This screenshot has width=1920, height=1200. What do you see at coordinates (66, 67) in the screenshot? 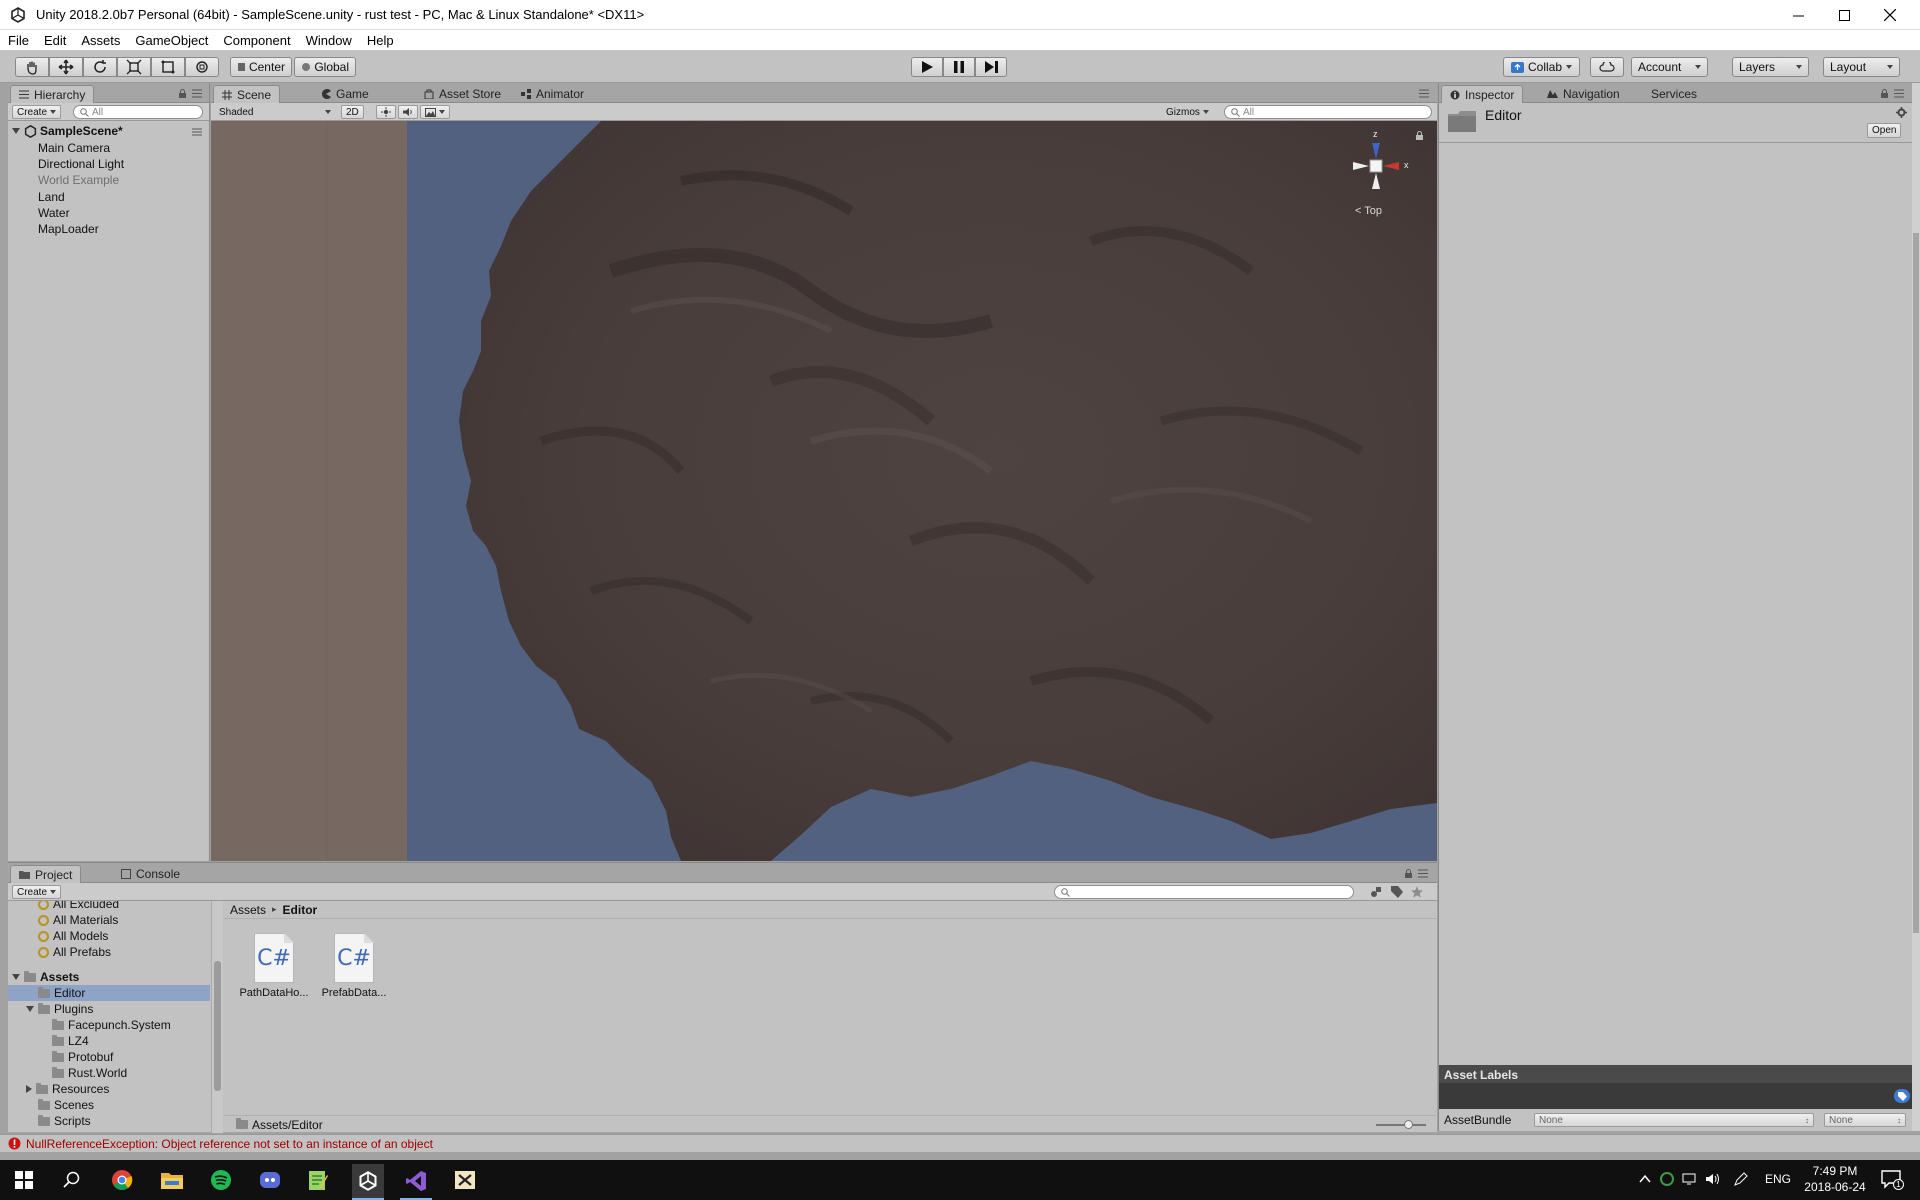
I see `move-tool-button` at bounding box center [66, 67].